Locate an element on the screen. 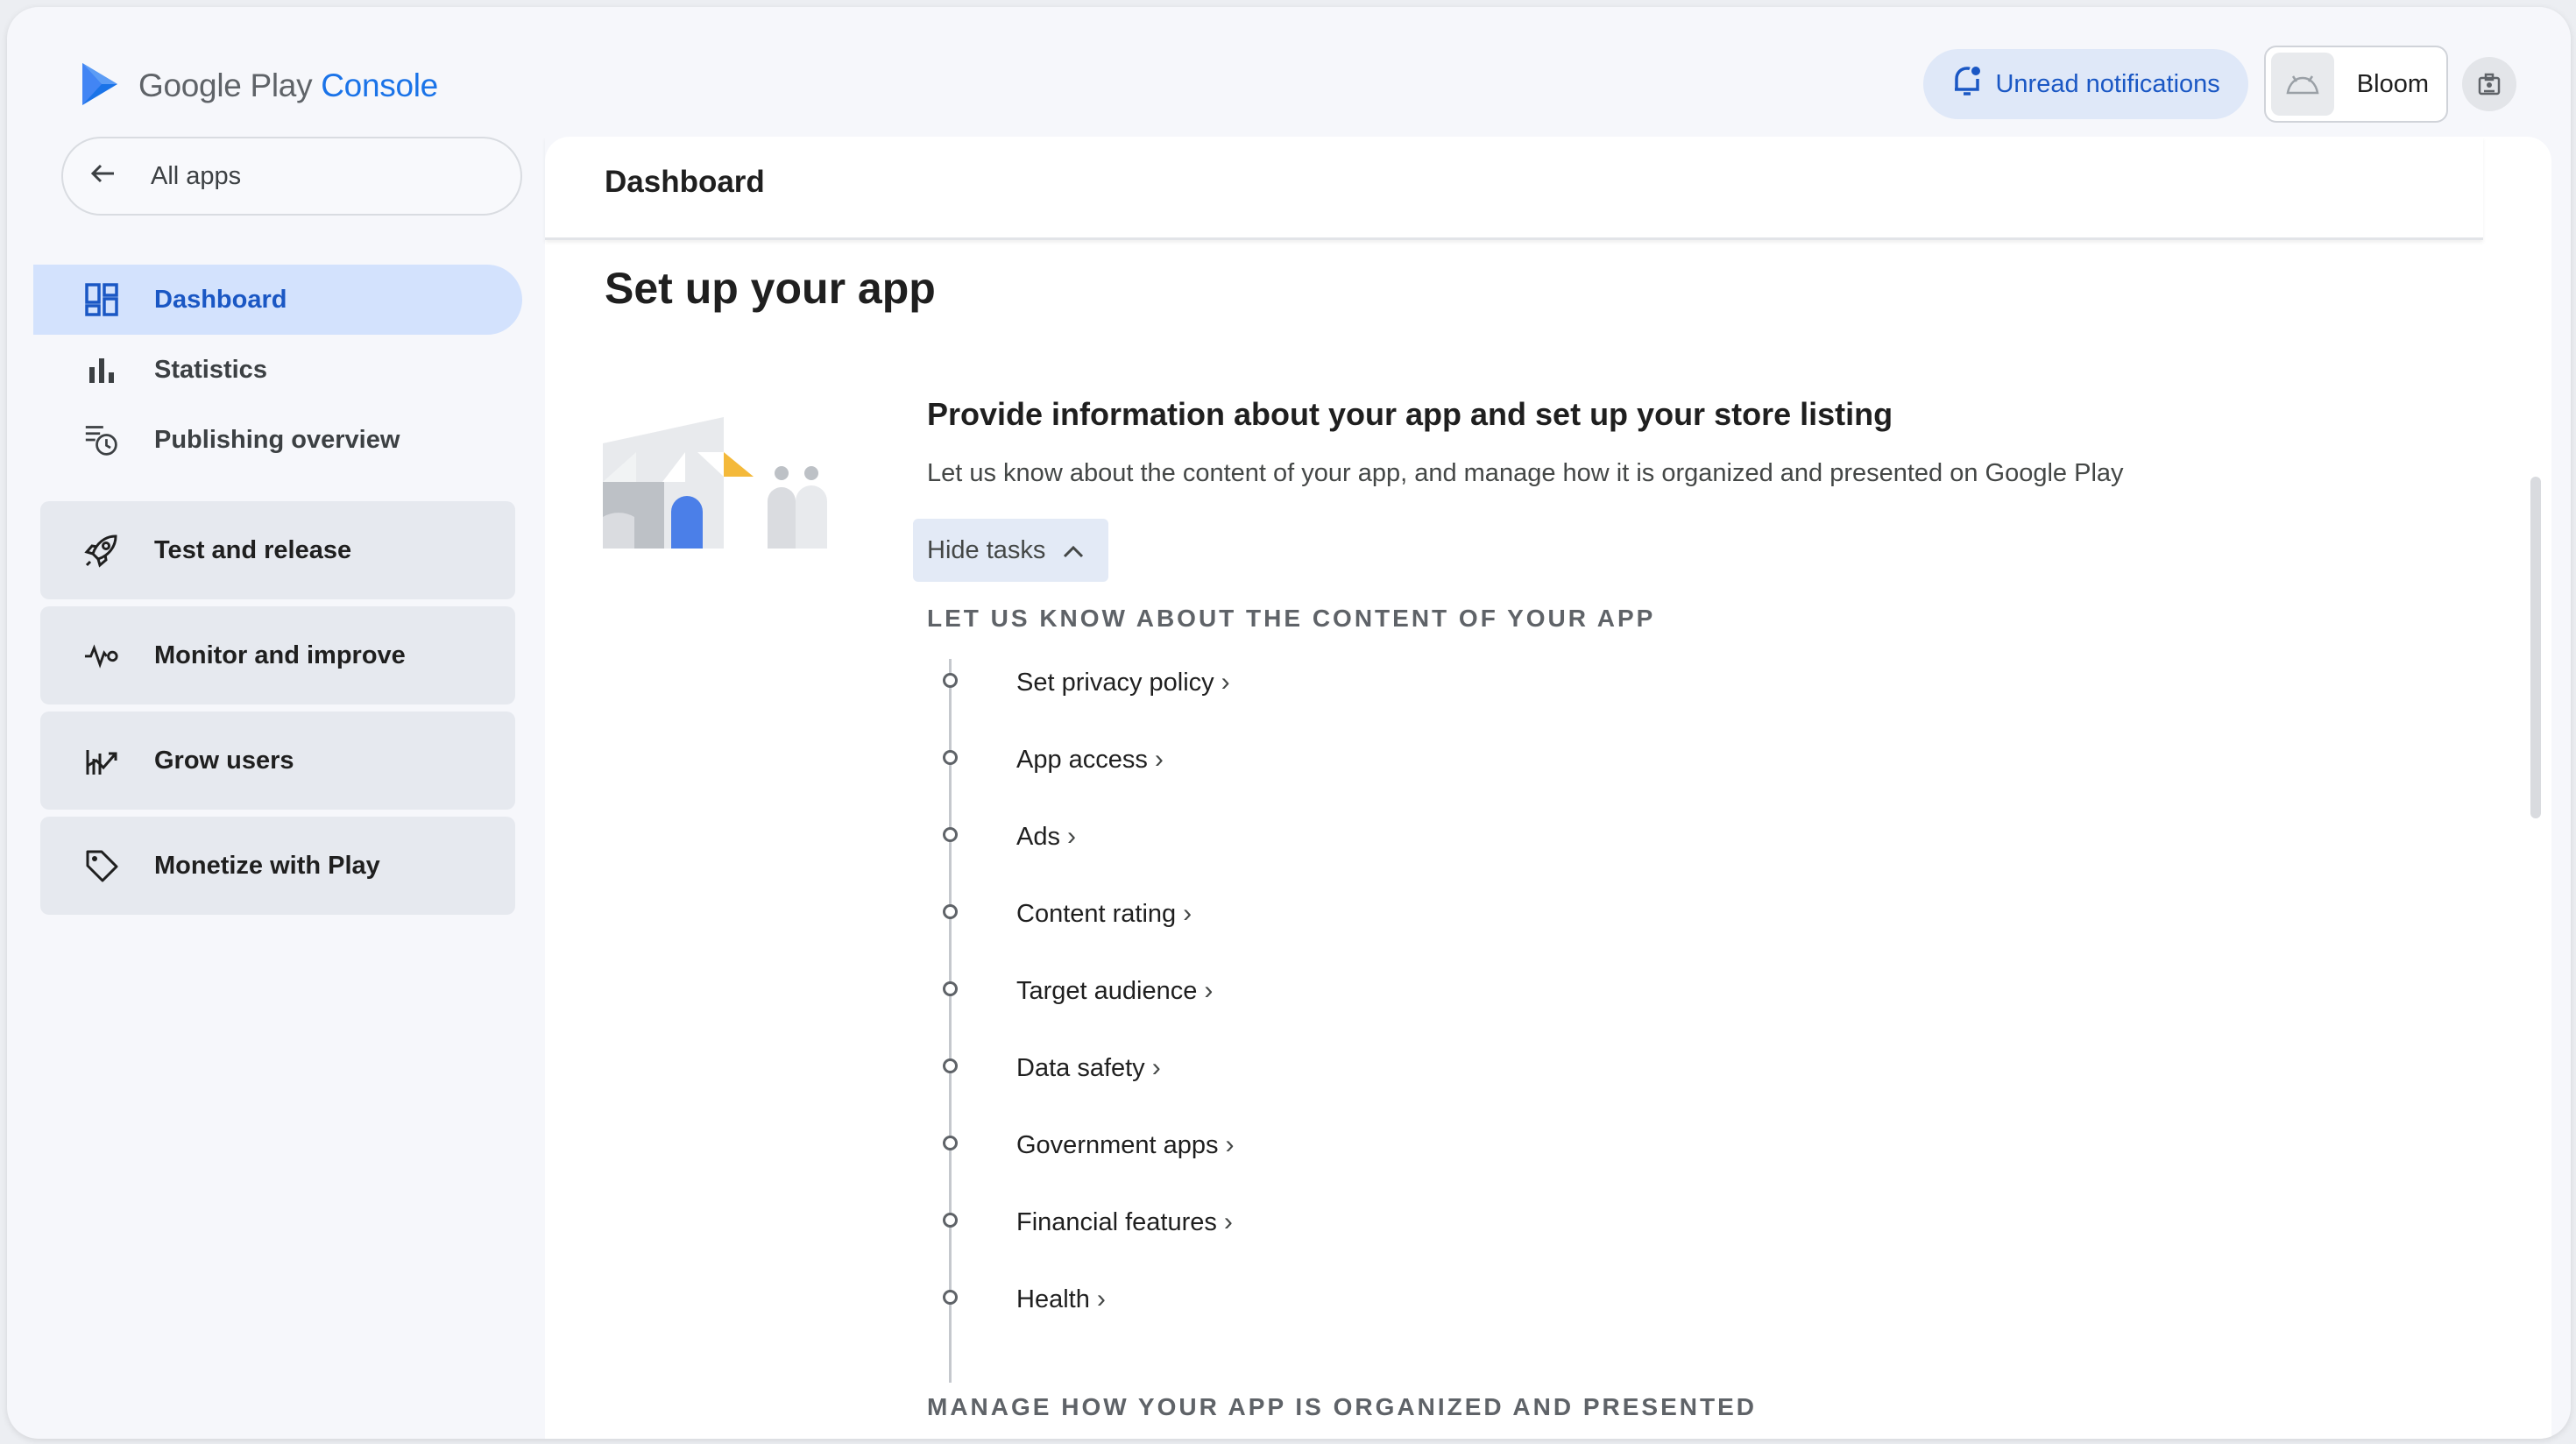  task-link: Ads › is located at coordinates (1046, 837).